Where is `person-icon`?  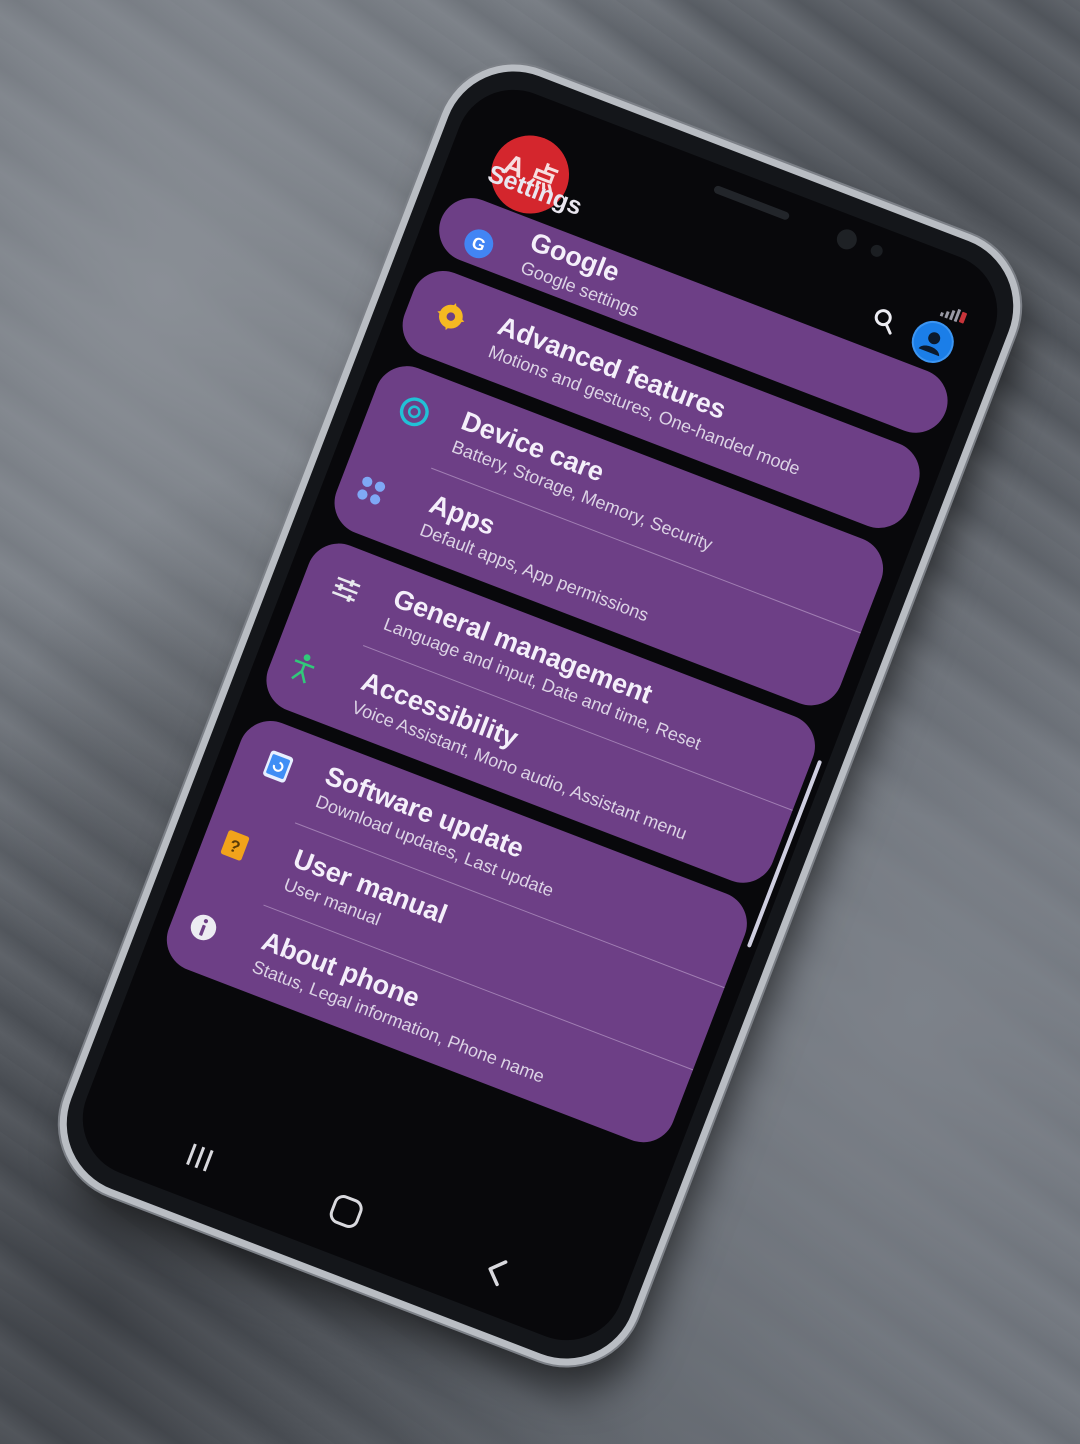
person-icon is located at coordinates (929, 344).